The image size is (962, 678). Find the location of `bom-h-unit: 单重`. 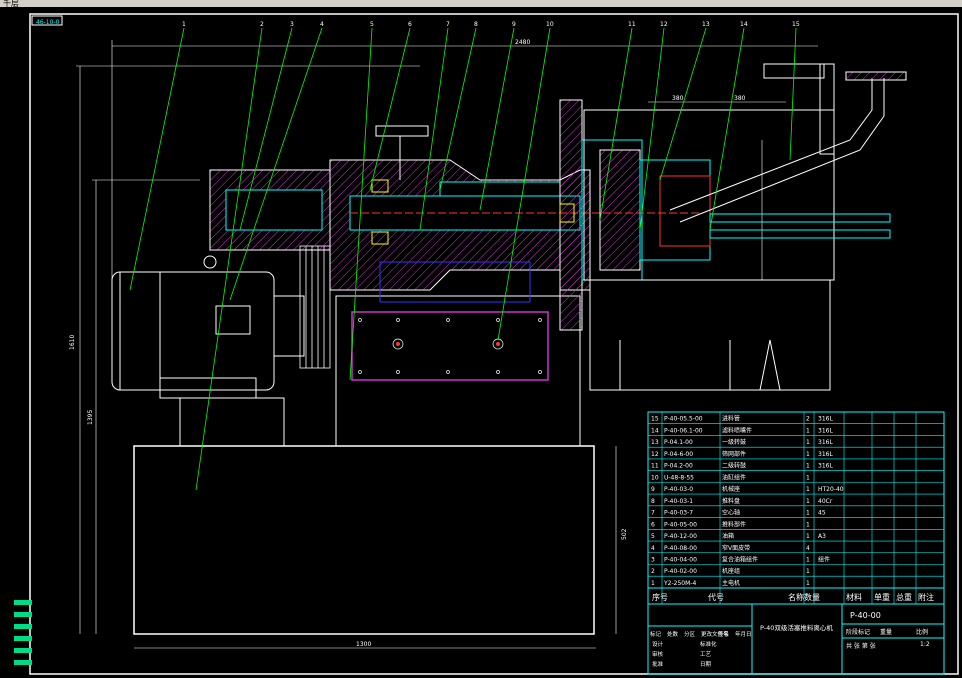

bom-h-unit: 单重 is located at coordinates (882, 597).